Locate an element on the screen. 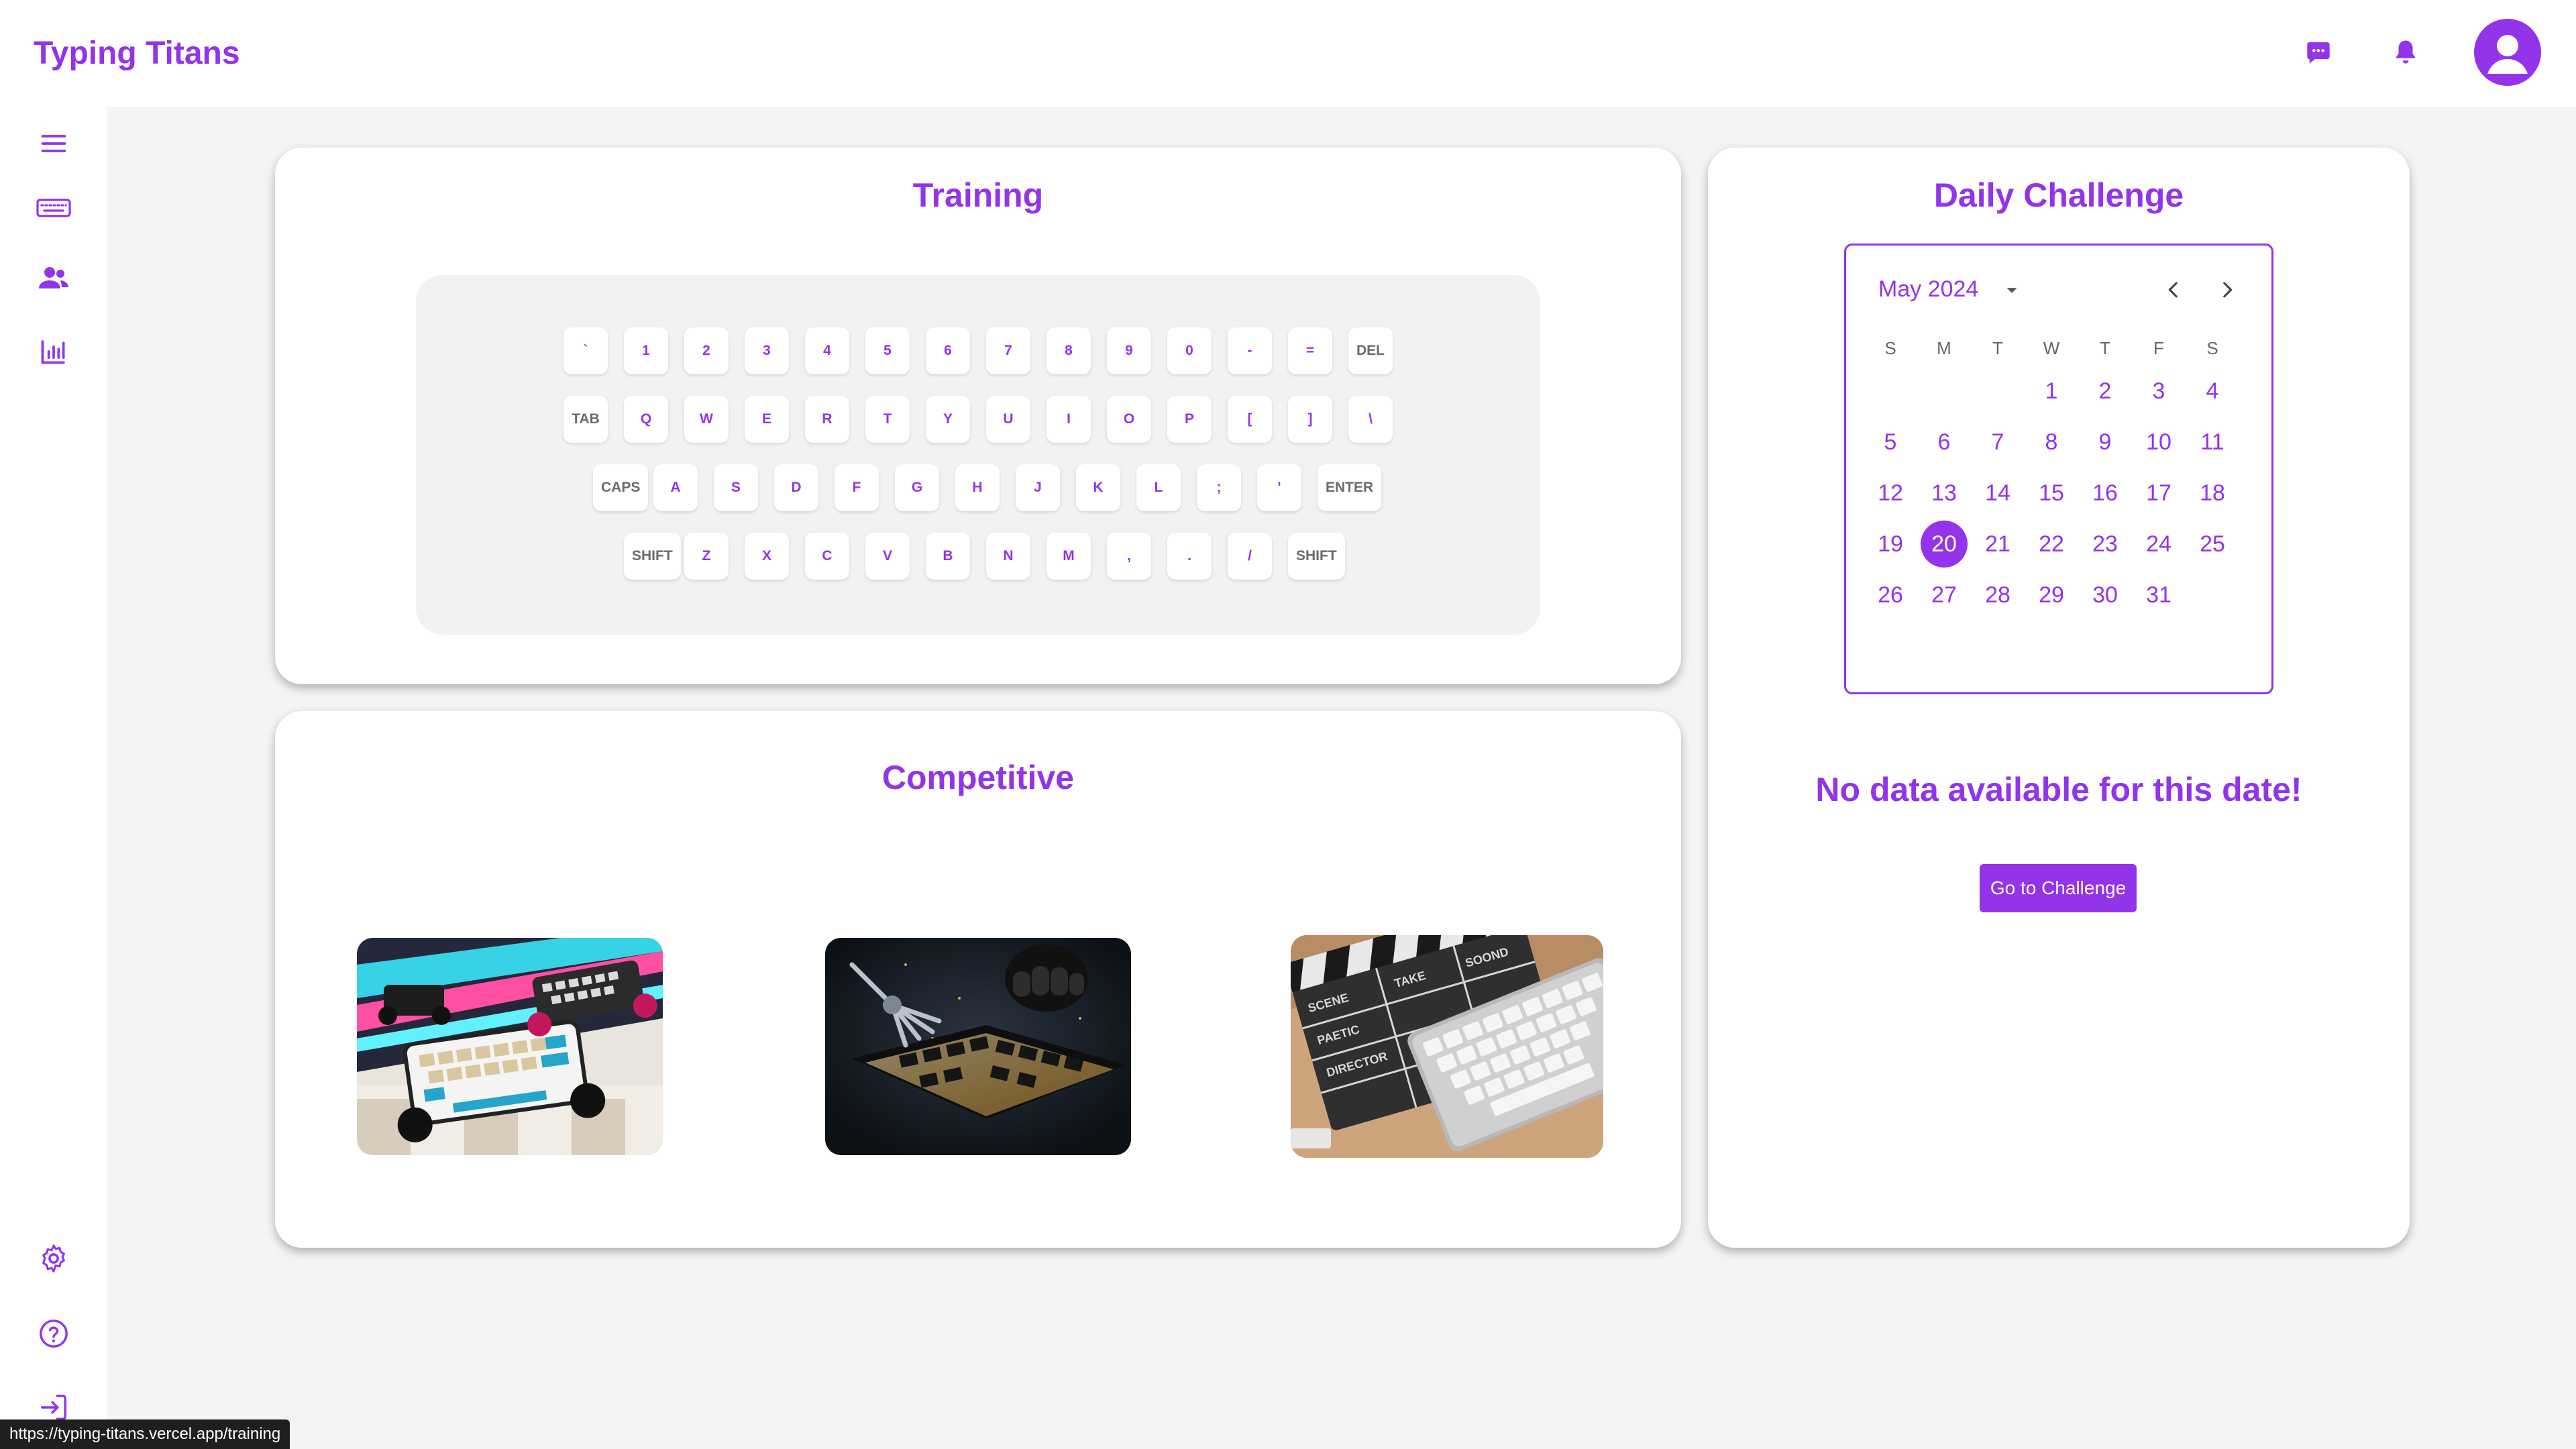  key-char: 1 is located at coordinates (646, 350).